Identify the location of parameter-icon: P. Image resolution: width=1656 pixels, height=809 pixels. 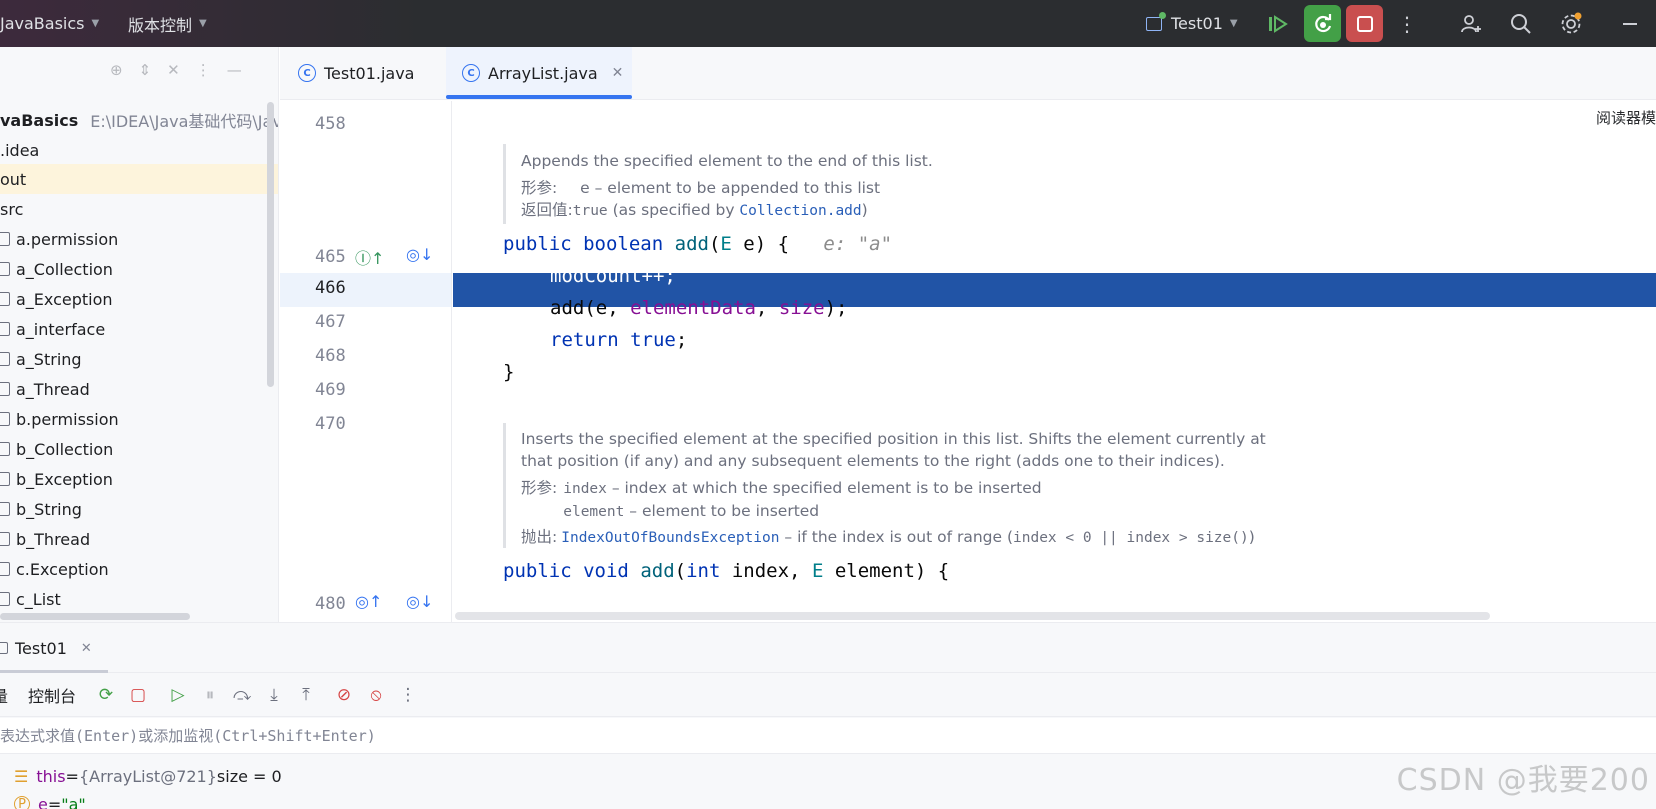
(22, 802).